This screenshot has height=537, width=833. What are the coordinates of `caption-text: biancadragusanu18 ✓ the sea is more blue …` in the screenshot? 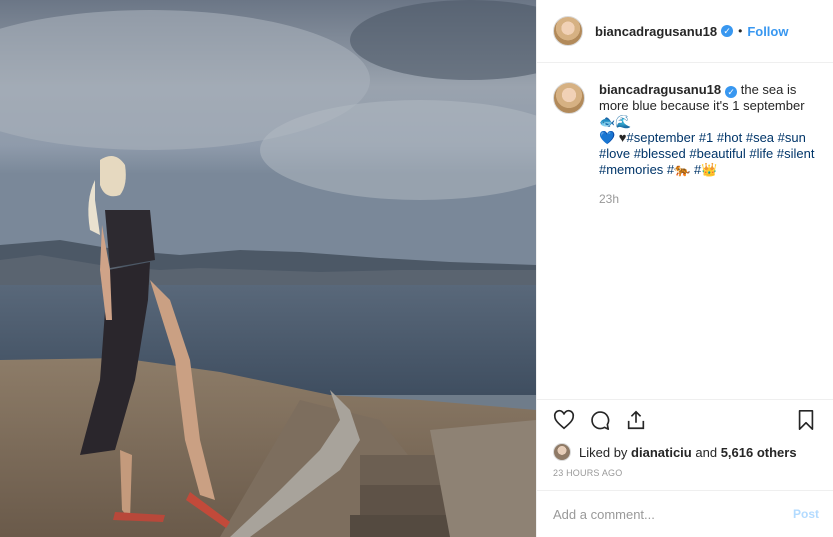 It's located at (708, 130).